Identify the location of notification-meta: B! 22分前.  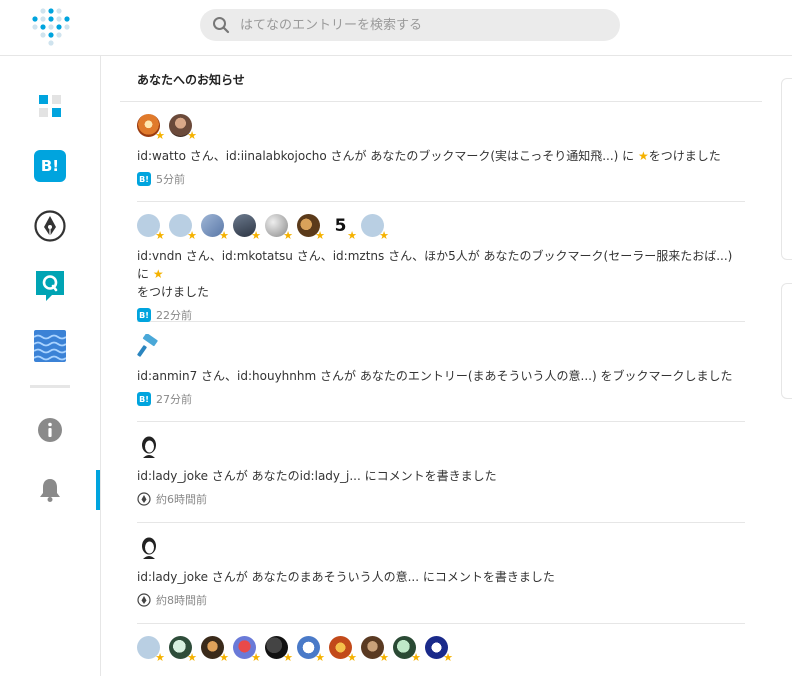
(441, 315).